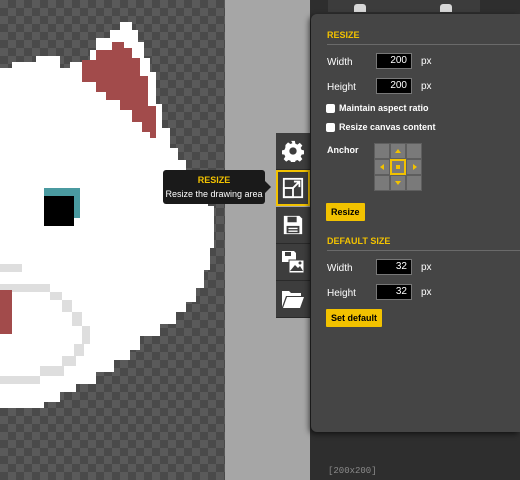  What do you see at coordinates (426, 267) in the screenshot?
I see `default-width-unit: px` at bounding box center [426, 267].